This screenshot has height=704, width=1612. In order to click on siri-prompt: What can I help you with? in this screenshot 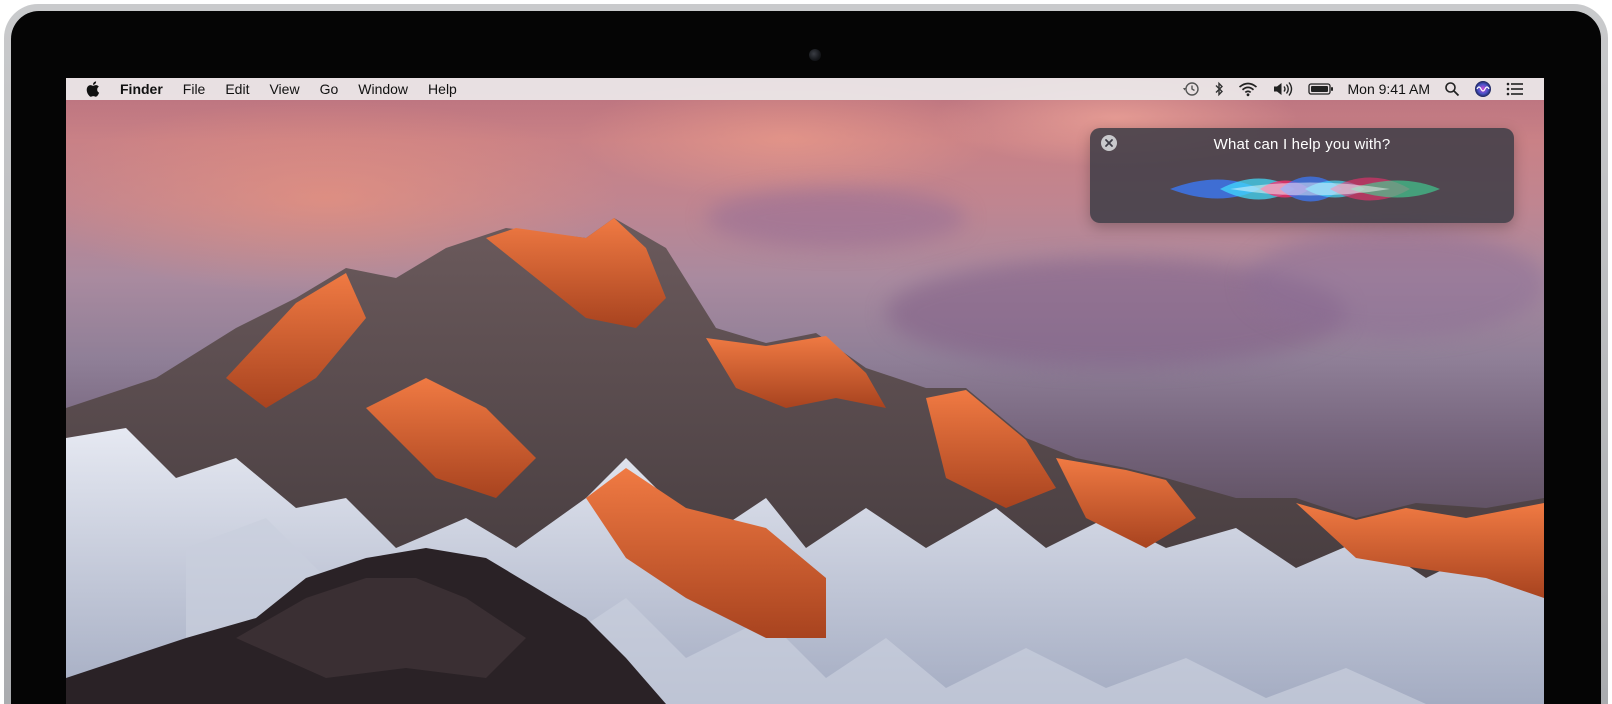, I will do `click(1302, 144)`.